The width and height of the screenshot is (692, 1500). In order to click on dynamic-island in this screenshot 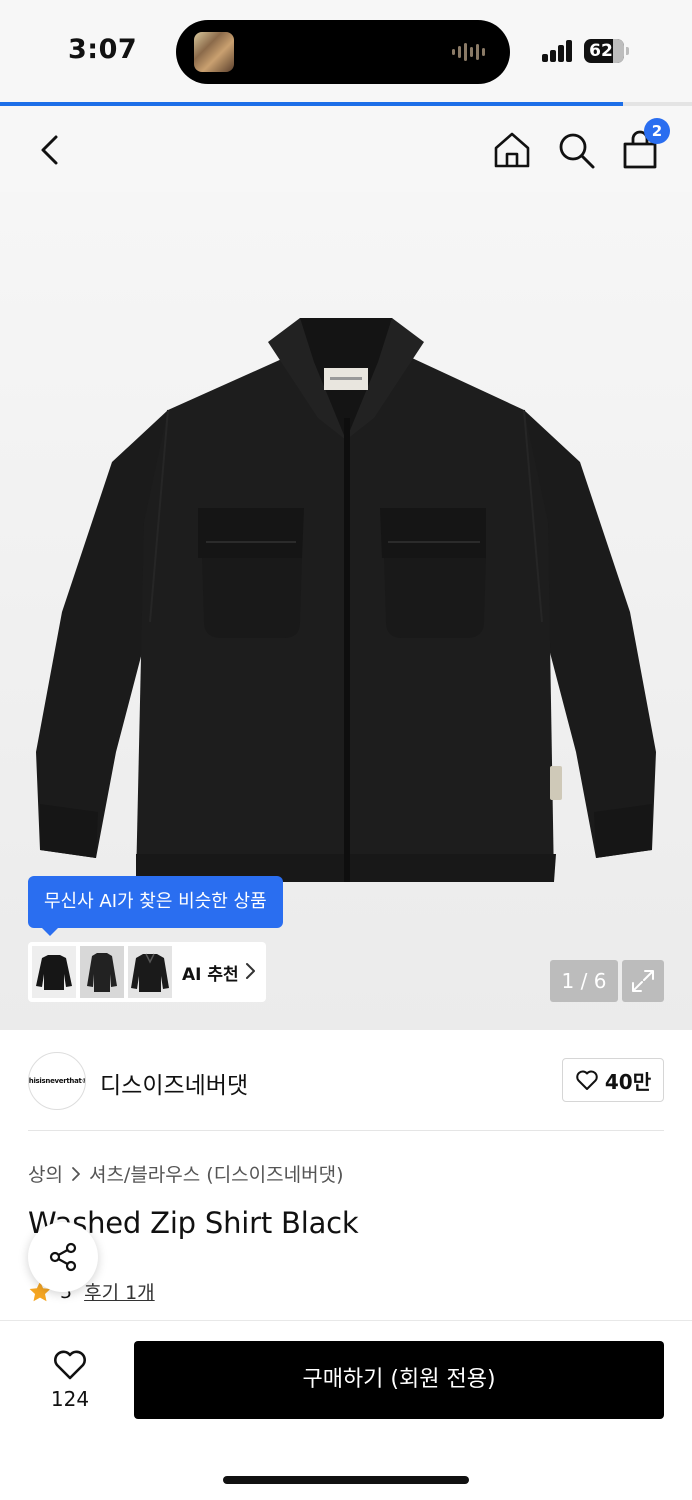, I will do `click(343, 52)`.